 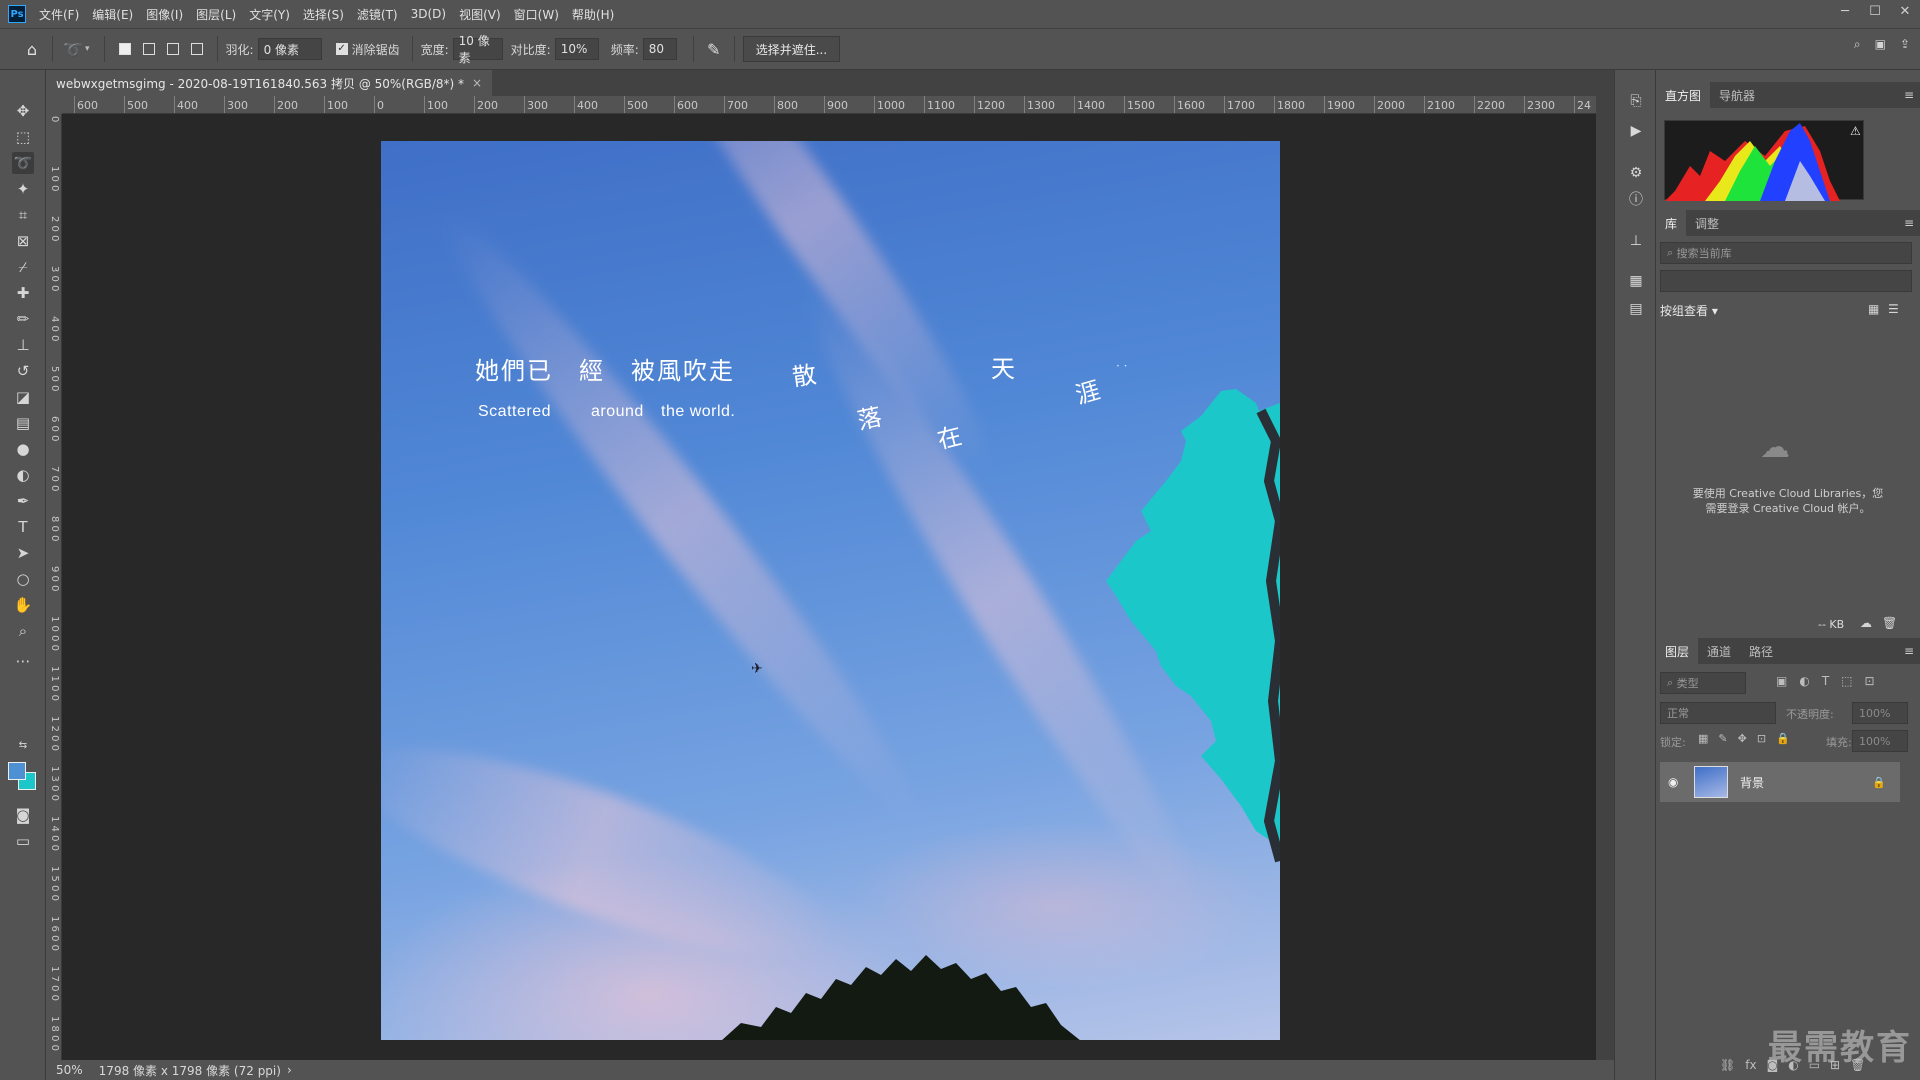 I want to click on move-tool-icon: ✥, so click(x=23, y=111).